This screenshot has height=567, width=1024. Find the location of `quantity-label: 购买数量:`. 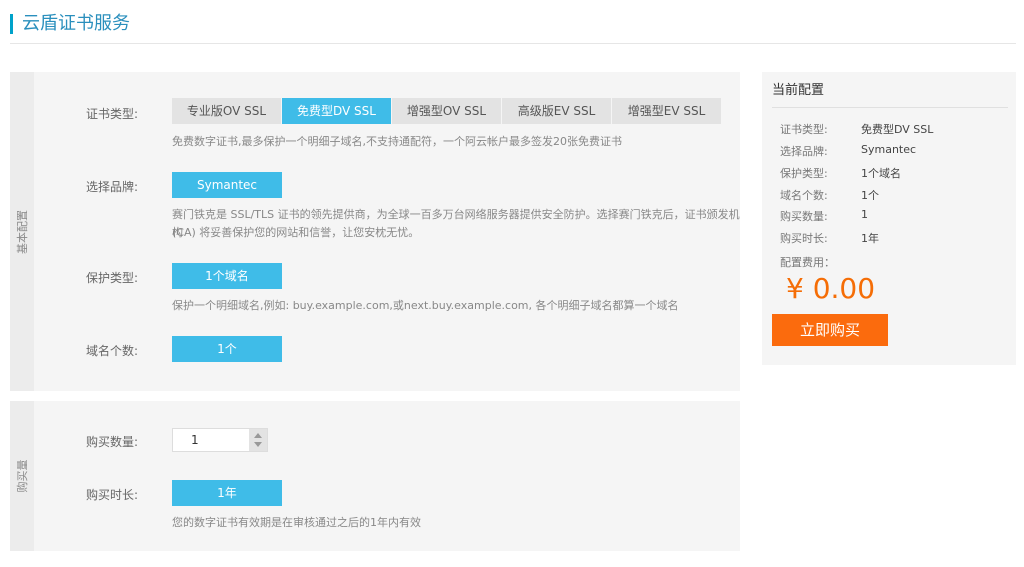

quantity-label: 购买数量: is located at coordinates (112, 442).